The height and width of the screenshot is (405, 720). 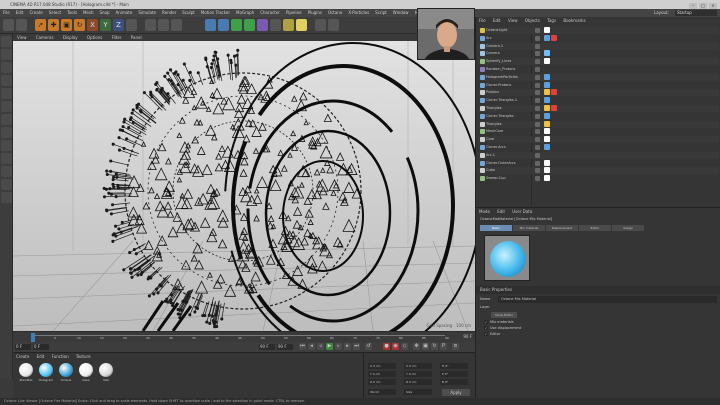 I want to click on material-preview, so click(x=507, y=258).